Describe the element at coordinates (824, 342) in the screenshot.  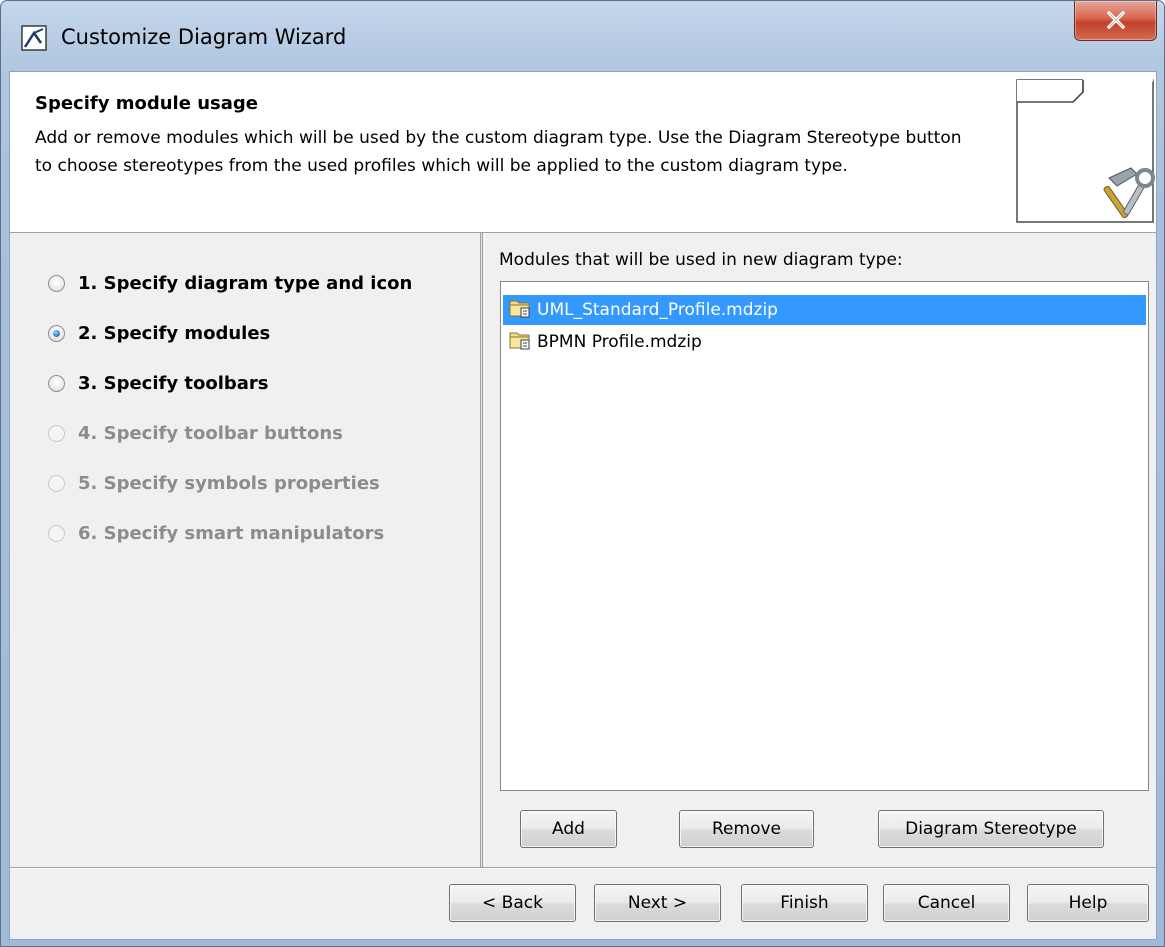
I see `list-item: BPMN Profile.mdzip` at that location.